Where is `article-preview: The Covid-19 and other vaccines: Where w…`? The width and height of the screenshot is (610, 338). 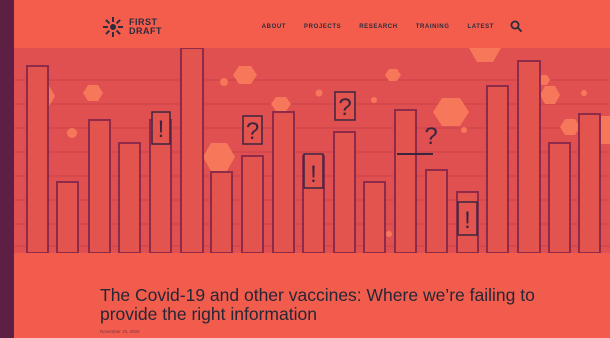 article-preview: The Covid-19 and other vaccines: Where w… is located at coordinates (330, 310).